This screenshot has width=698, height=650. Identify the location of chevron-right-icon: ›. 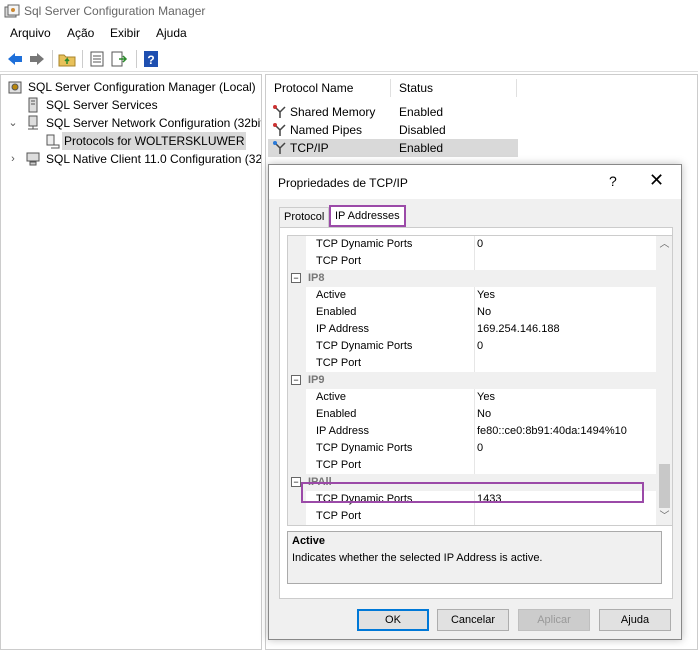
(13, 159).